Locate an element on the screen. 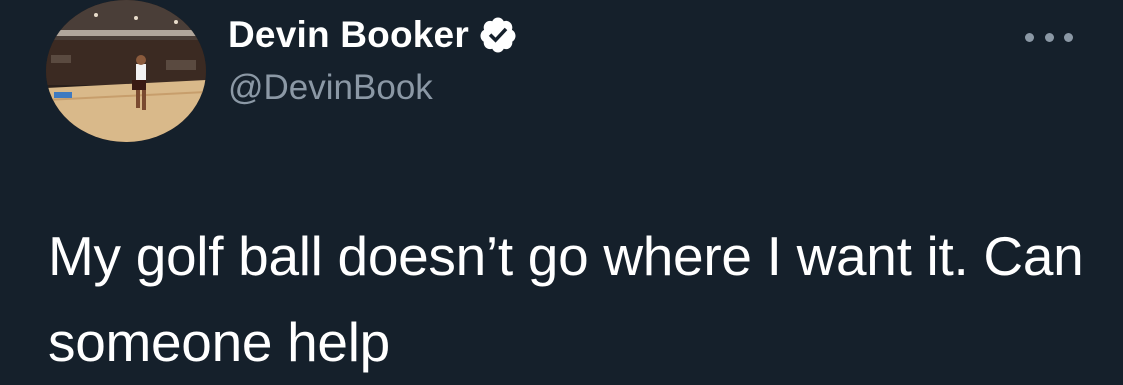  more-options-icon is located at coordinates (1049, 37).